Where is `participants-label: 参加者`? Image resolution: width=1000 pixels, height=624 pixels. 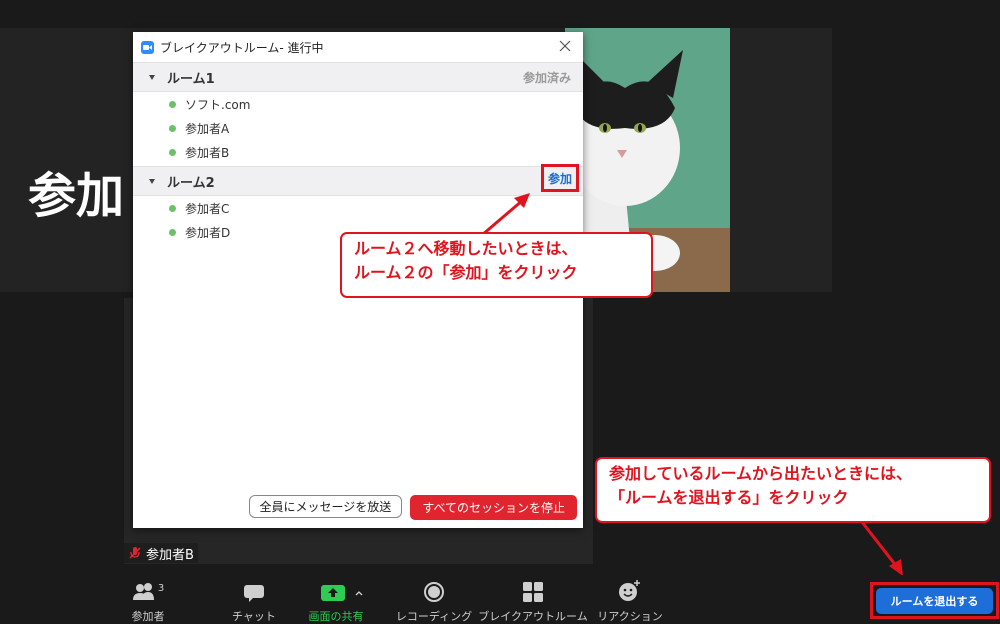 participants-label: 参加者 is located at coordinates (148, 616).